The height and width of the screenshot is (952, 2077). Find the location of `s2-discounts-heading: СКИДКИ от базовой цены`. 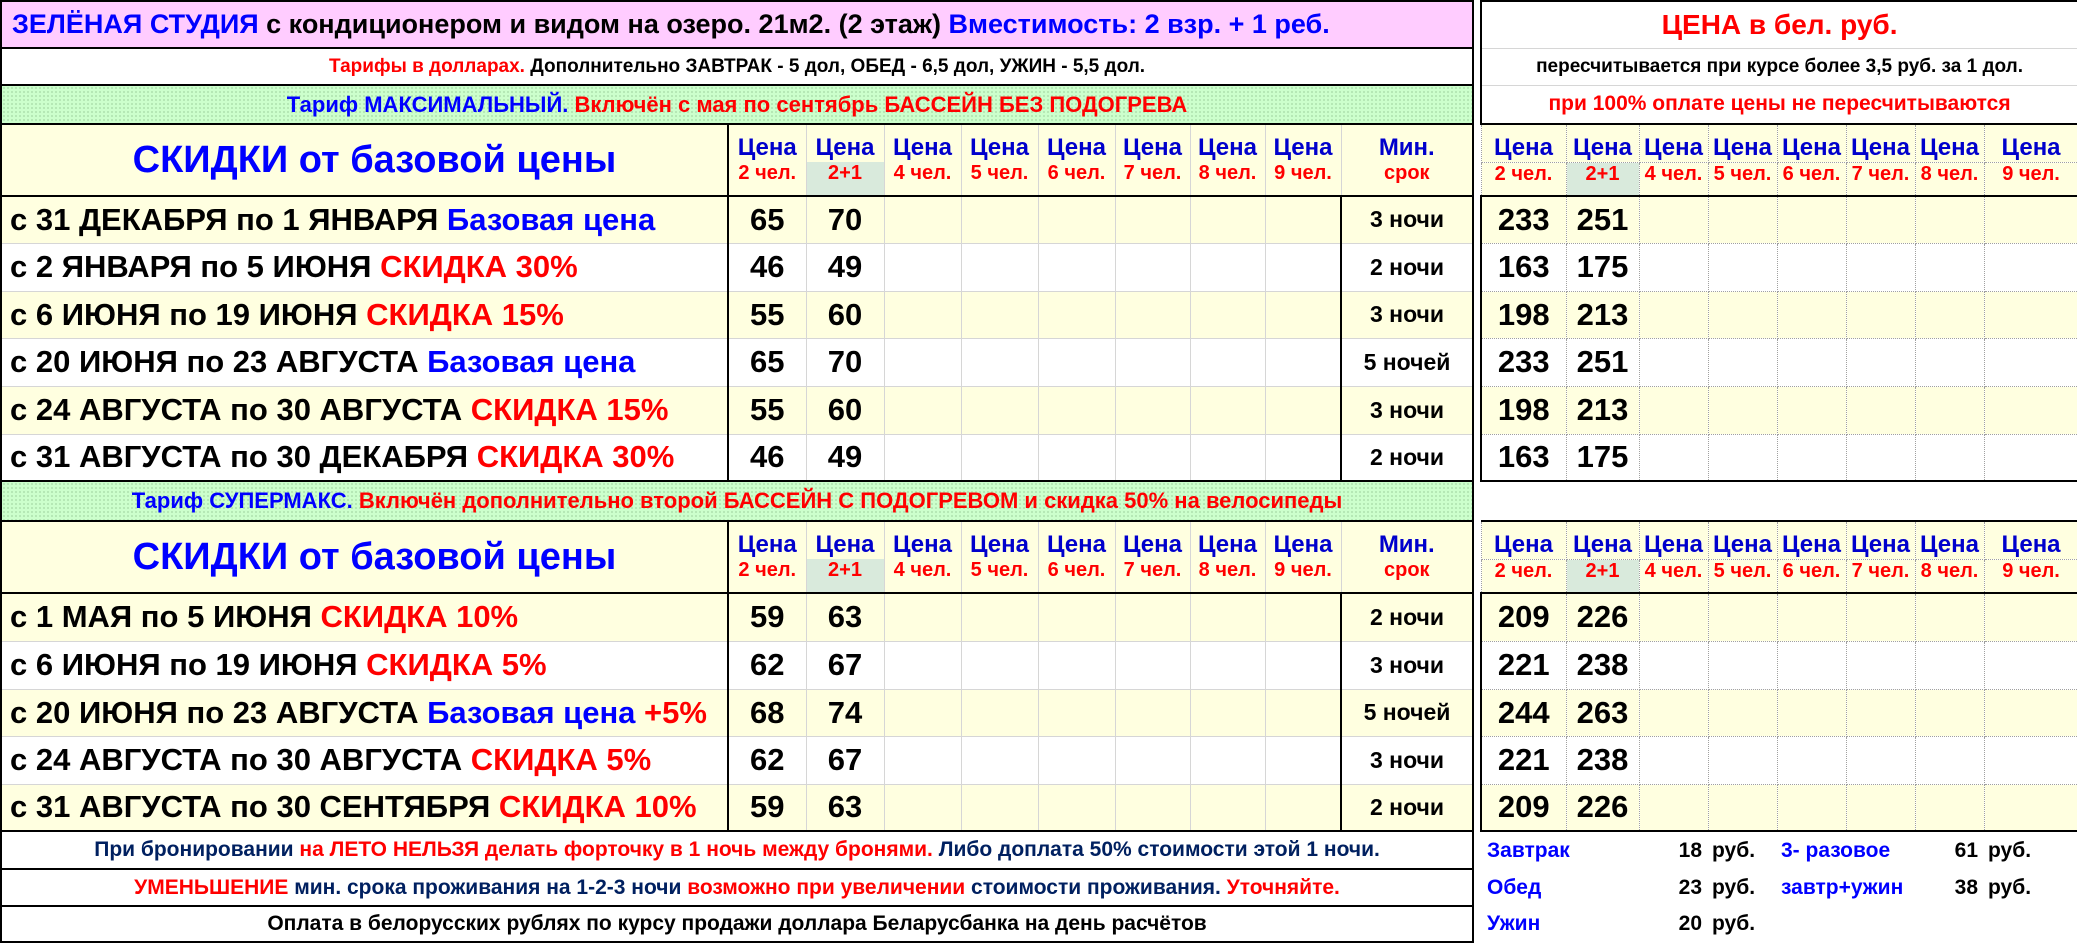

s2-discounts-heading: СКИДКИ от базовой цены is located at coordinates (364, 557).